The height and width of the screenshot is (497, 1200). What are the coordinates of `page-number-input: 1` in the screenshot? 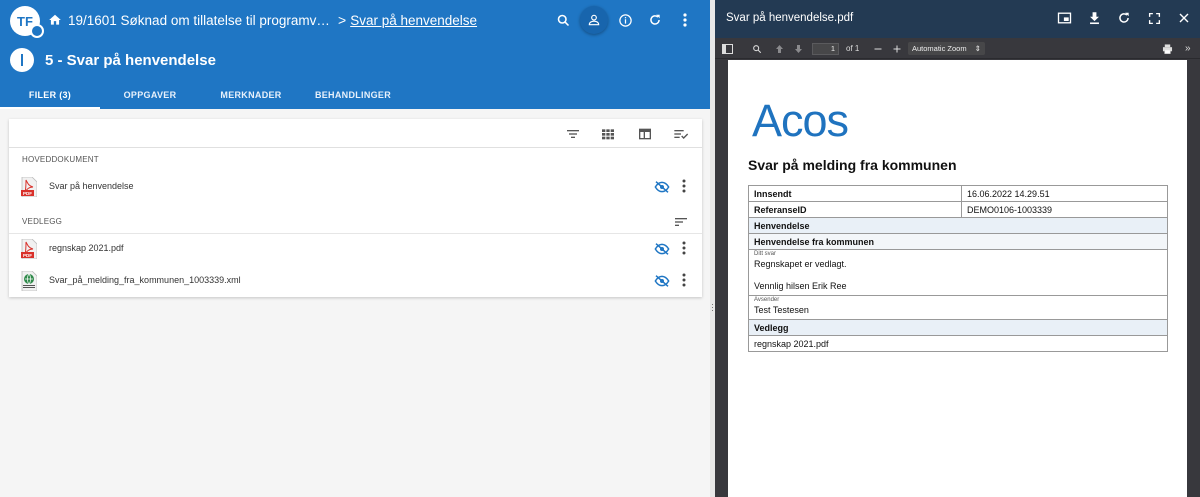 It's located at (825, 48).